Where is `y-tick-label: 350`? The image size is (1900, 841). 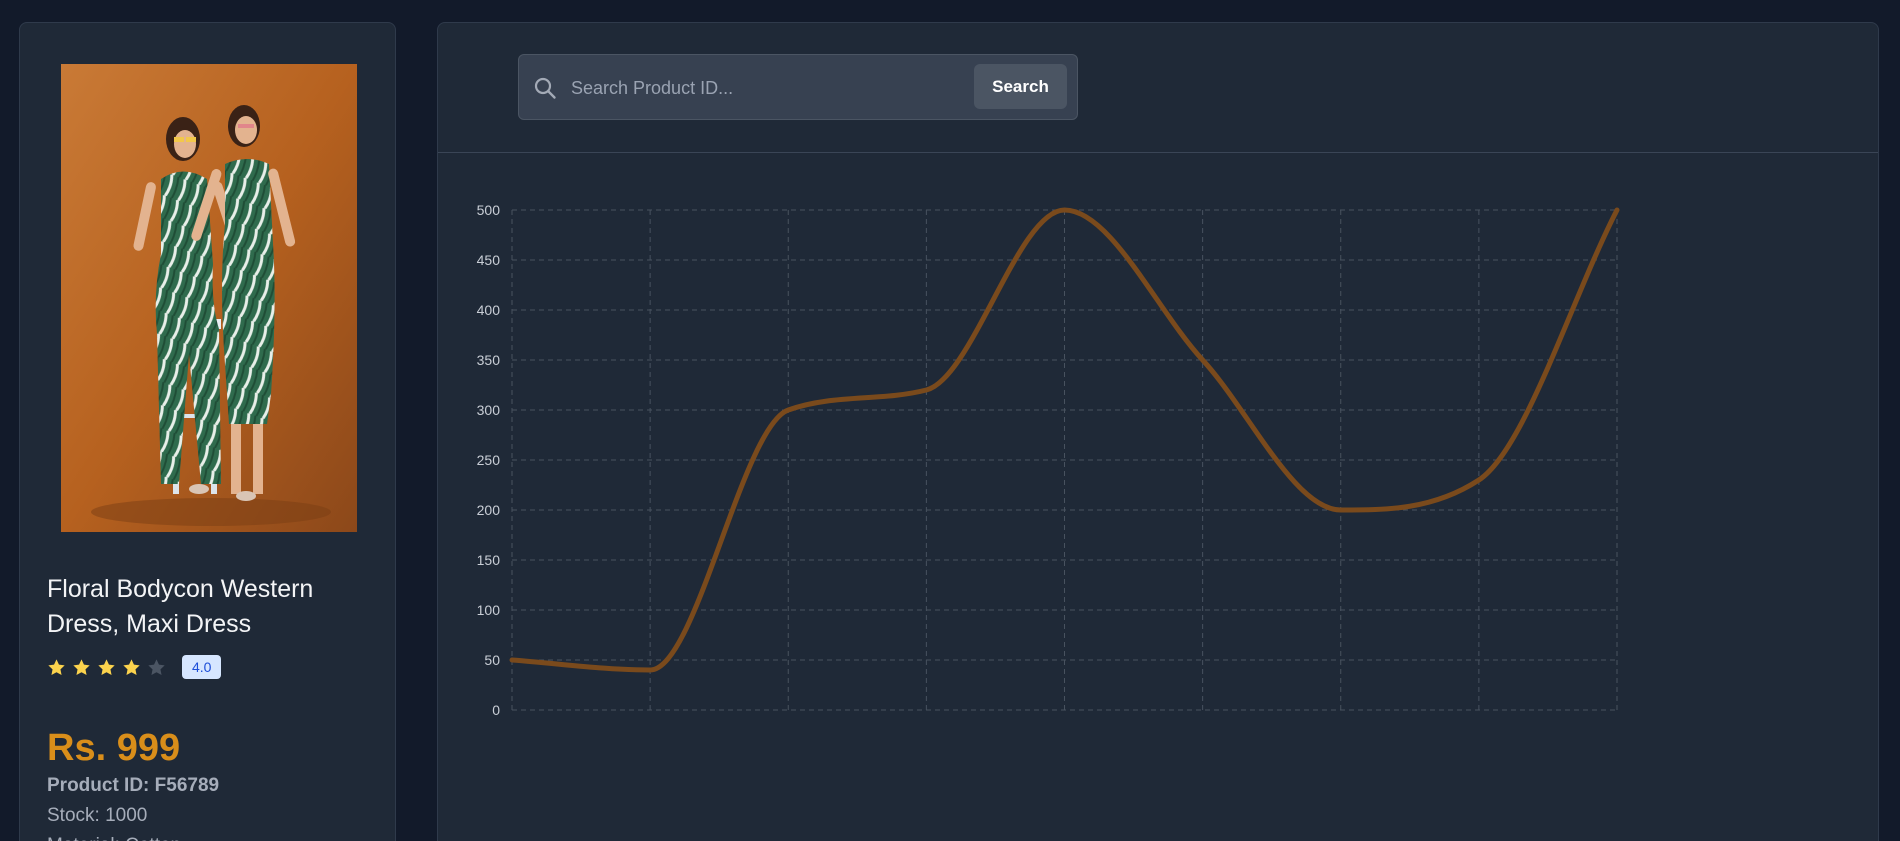
y-tick-label: 350 is located at coordinates (489, 360).